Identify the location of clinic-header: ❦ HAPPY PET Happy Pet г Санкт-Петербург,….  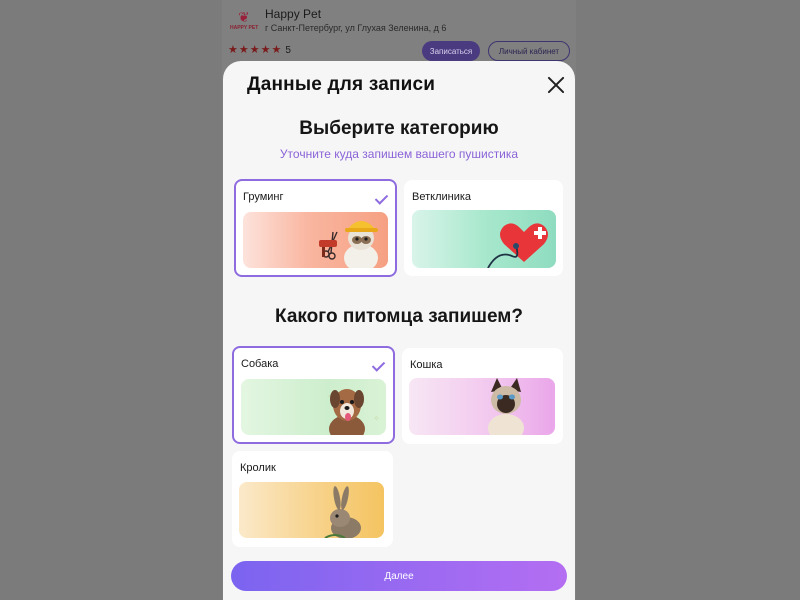
(399, 34).